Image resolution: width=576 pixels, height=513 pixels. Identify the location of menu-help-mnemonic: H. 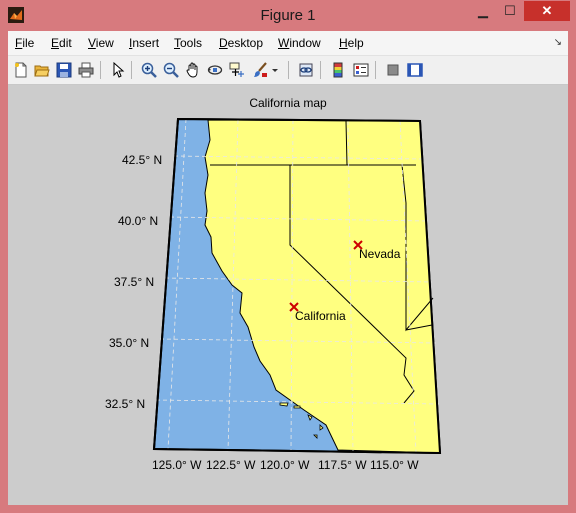
(343, 43).